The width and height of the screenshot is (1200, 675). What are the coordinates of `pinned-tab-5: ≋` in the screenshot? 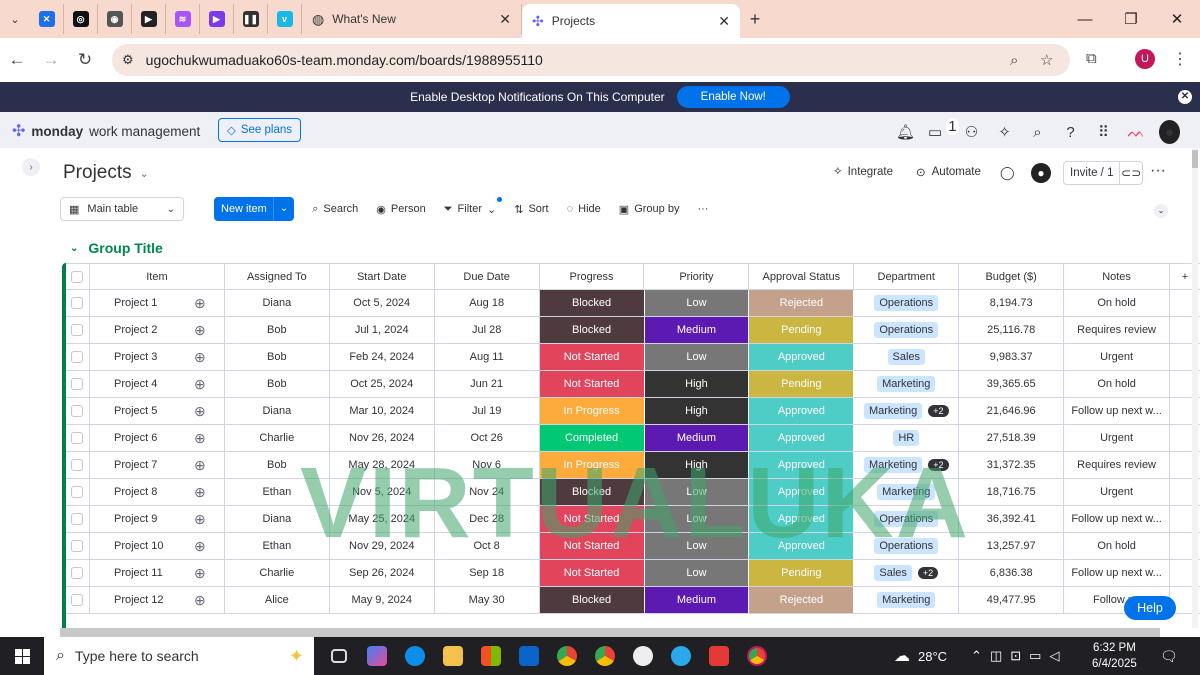 It's located at (183, 19).